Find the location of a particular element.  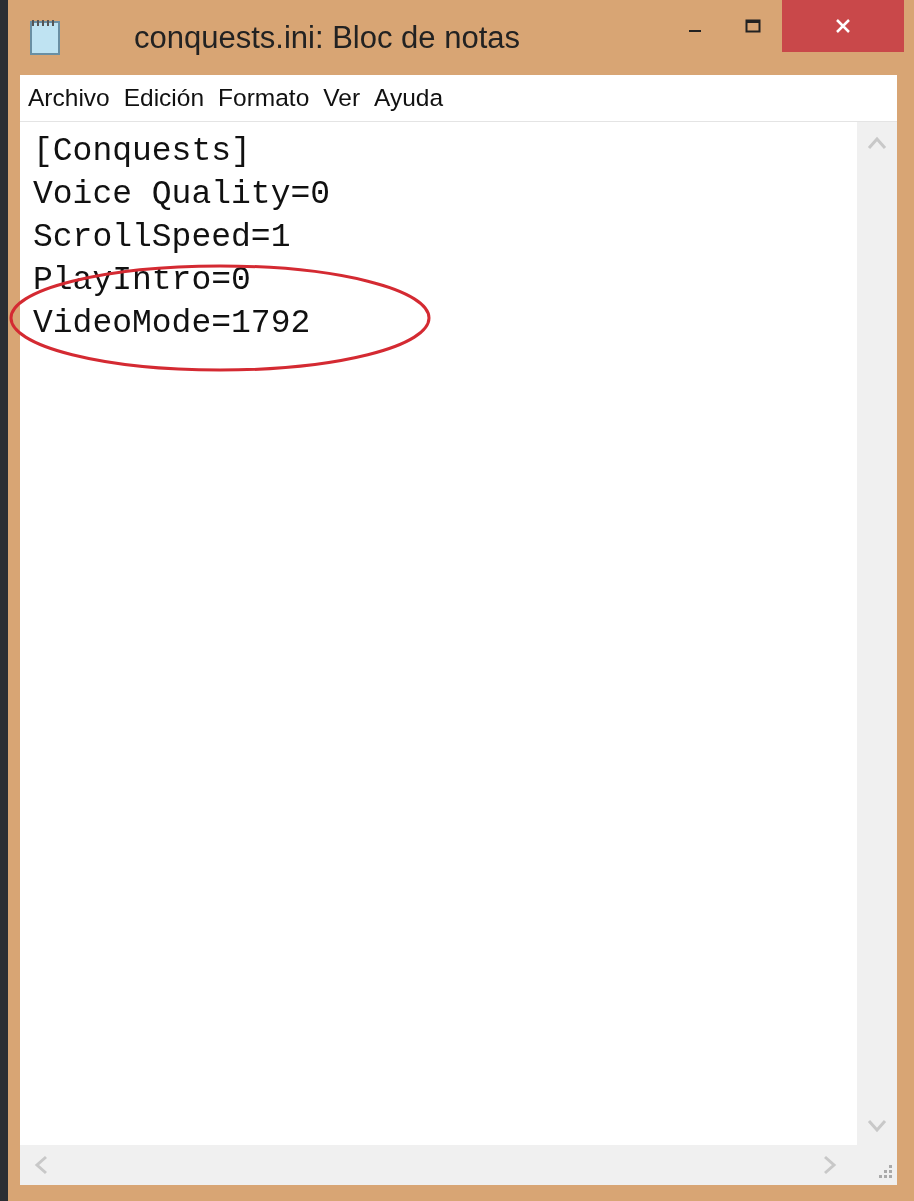

menu-item: Archivo is located at coordinates (69, 98).